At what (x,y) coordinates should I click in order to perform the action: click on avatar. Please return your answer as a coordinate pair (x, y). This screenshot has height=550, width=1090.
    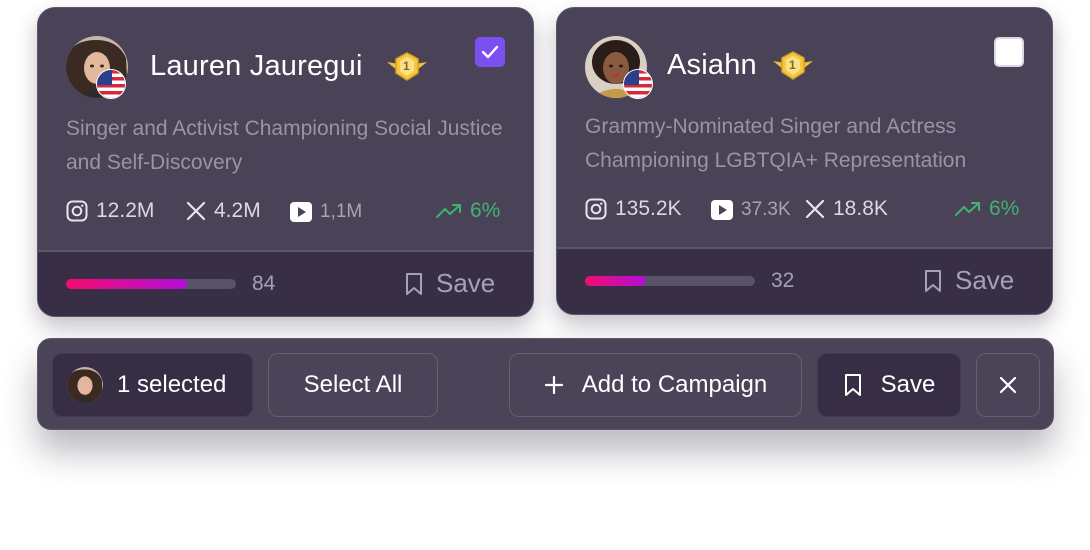
    Looking at the image, I should click on (85, 385).